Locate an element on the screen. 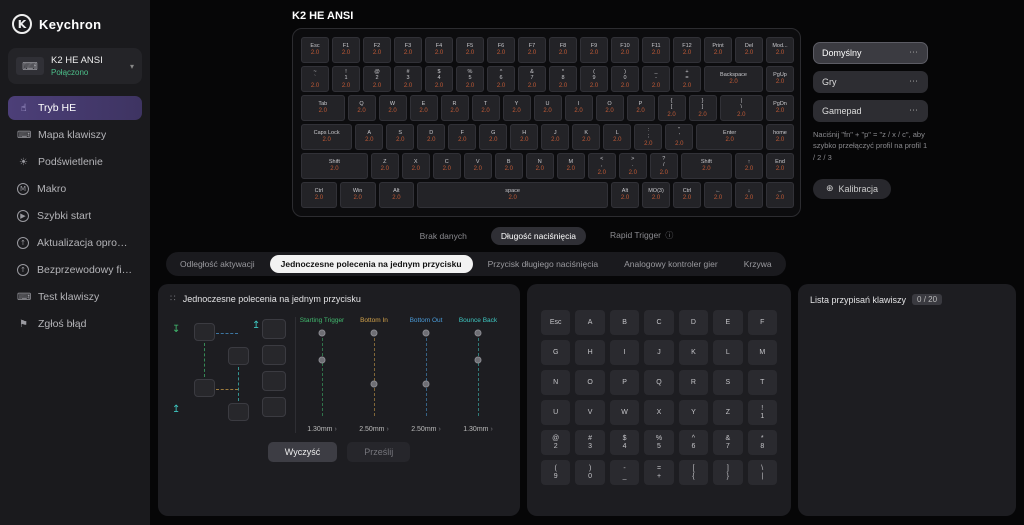 This screenshot has width=1024, height=525. key-sym: < , 2.0 is located at coordinates (601, 166).